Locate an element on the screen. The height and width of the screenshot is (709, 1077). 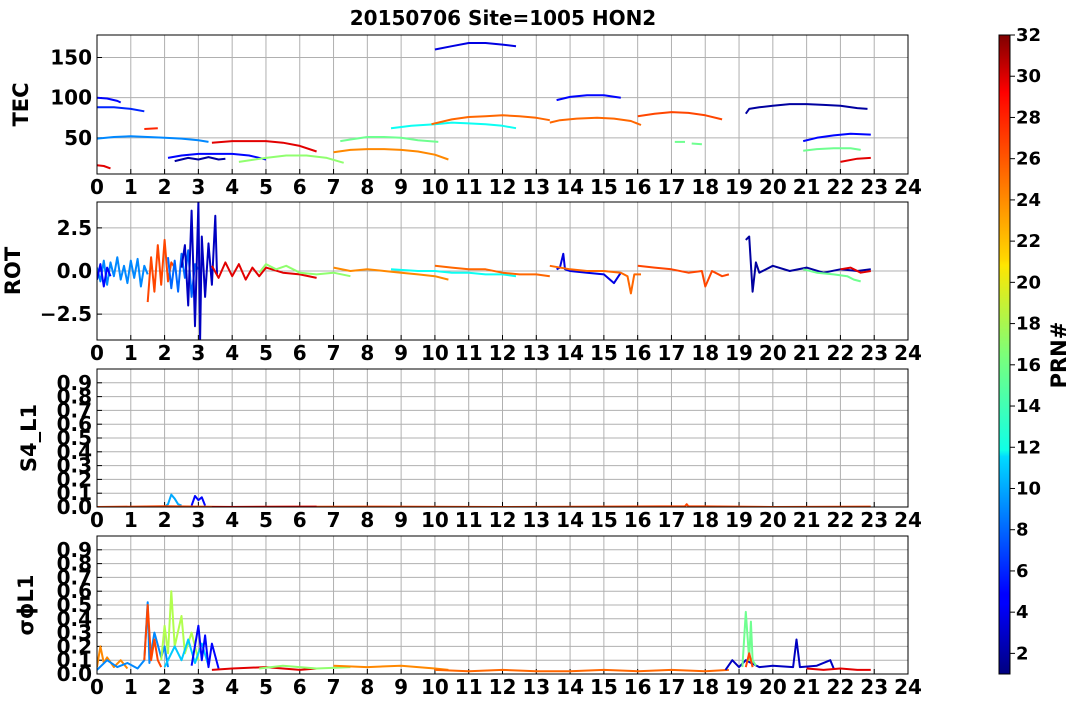
x-tick-label: 22 is located at coordinates (840, 687).